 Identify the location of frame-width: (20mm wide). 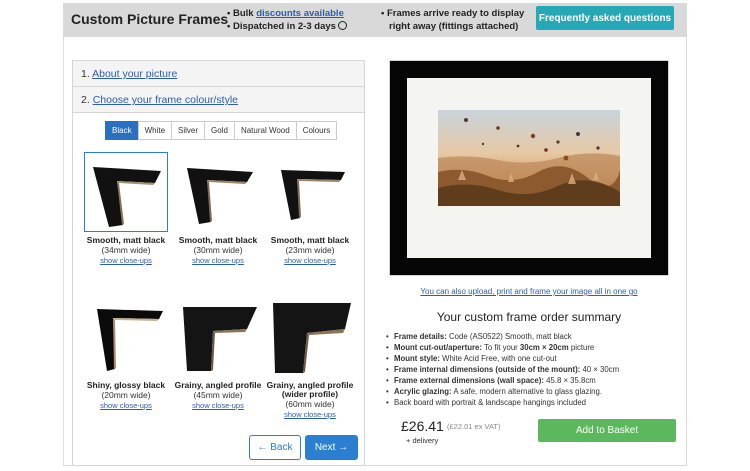
(126, 395).